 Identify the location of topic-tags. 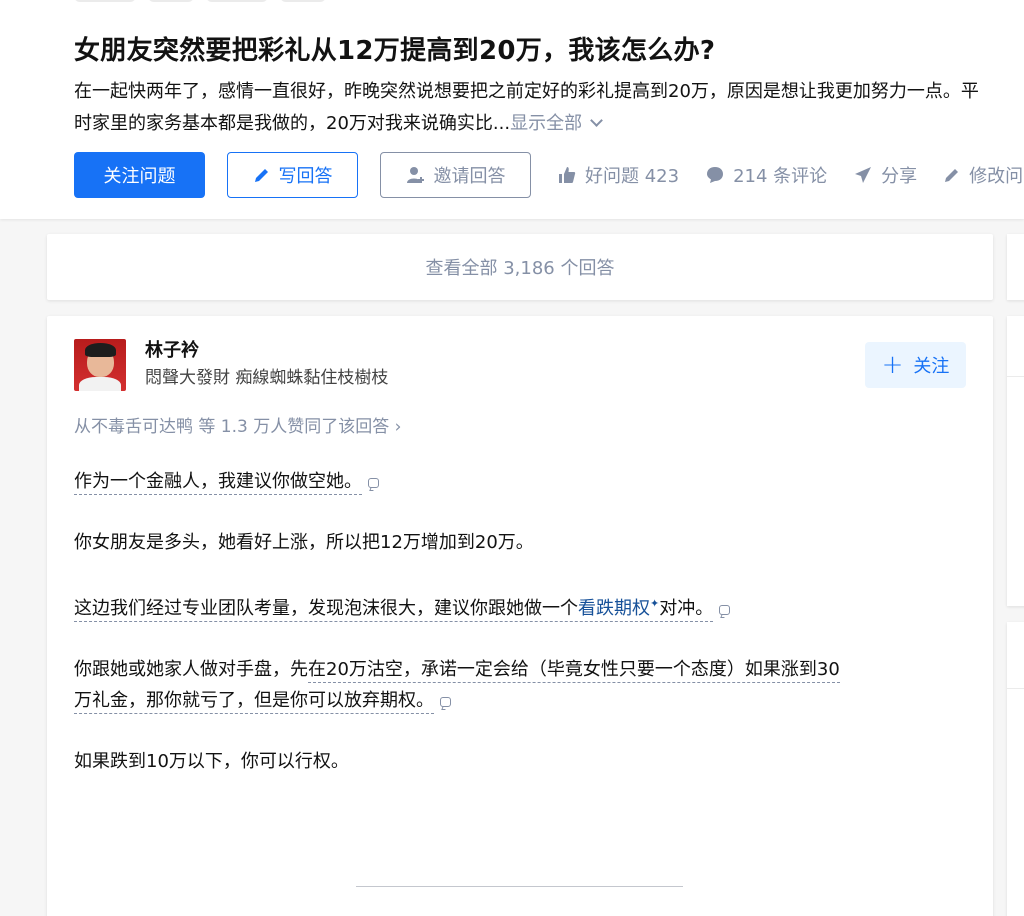
(200, 1).